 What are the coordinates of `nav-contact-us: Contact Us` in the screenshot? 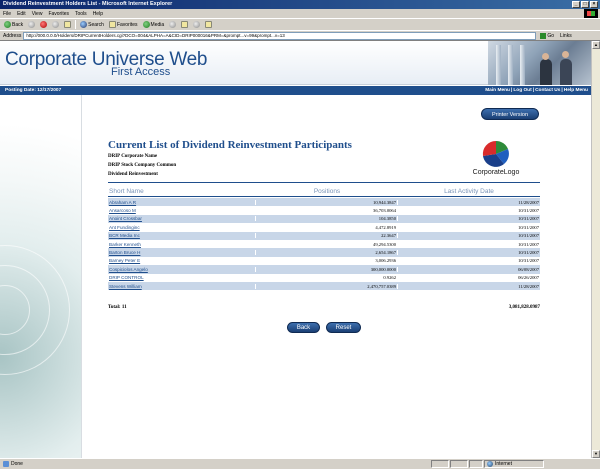 It's located at (547, 90).